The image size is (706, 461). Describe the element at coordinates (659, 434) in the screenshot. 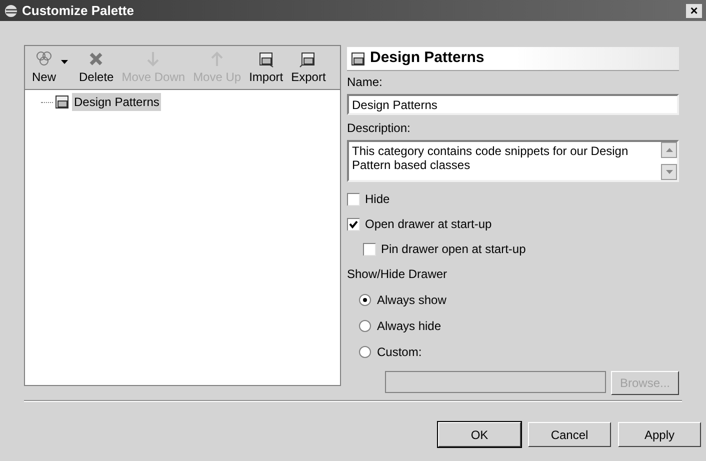

I see `dialog-button: Apply` at that location.